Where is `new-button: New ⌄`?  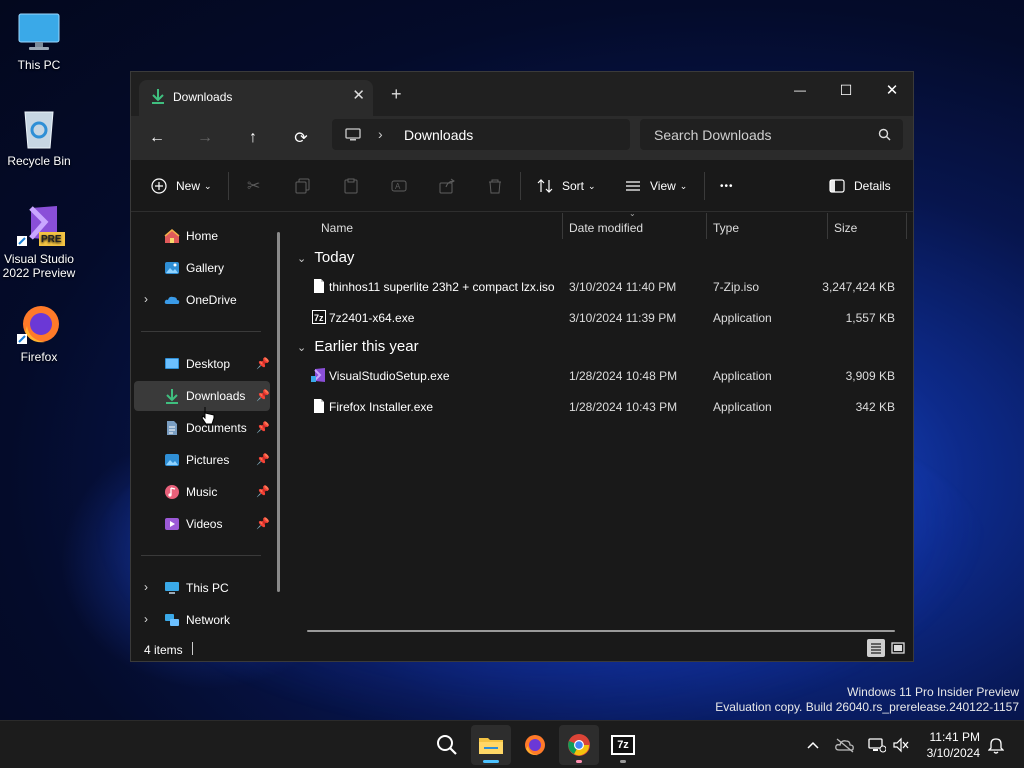
new-button: New ⌄ is located at coordinates (181, 186).